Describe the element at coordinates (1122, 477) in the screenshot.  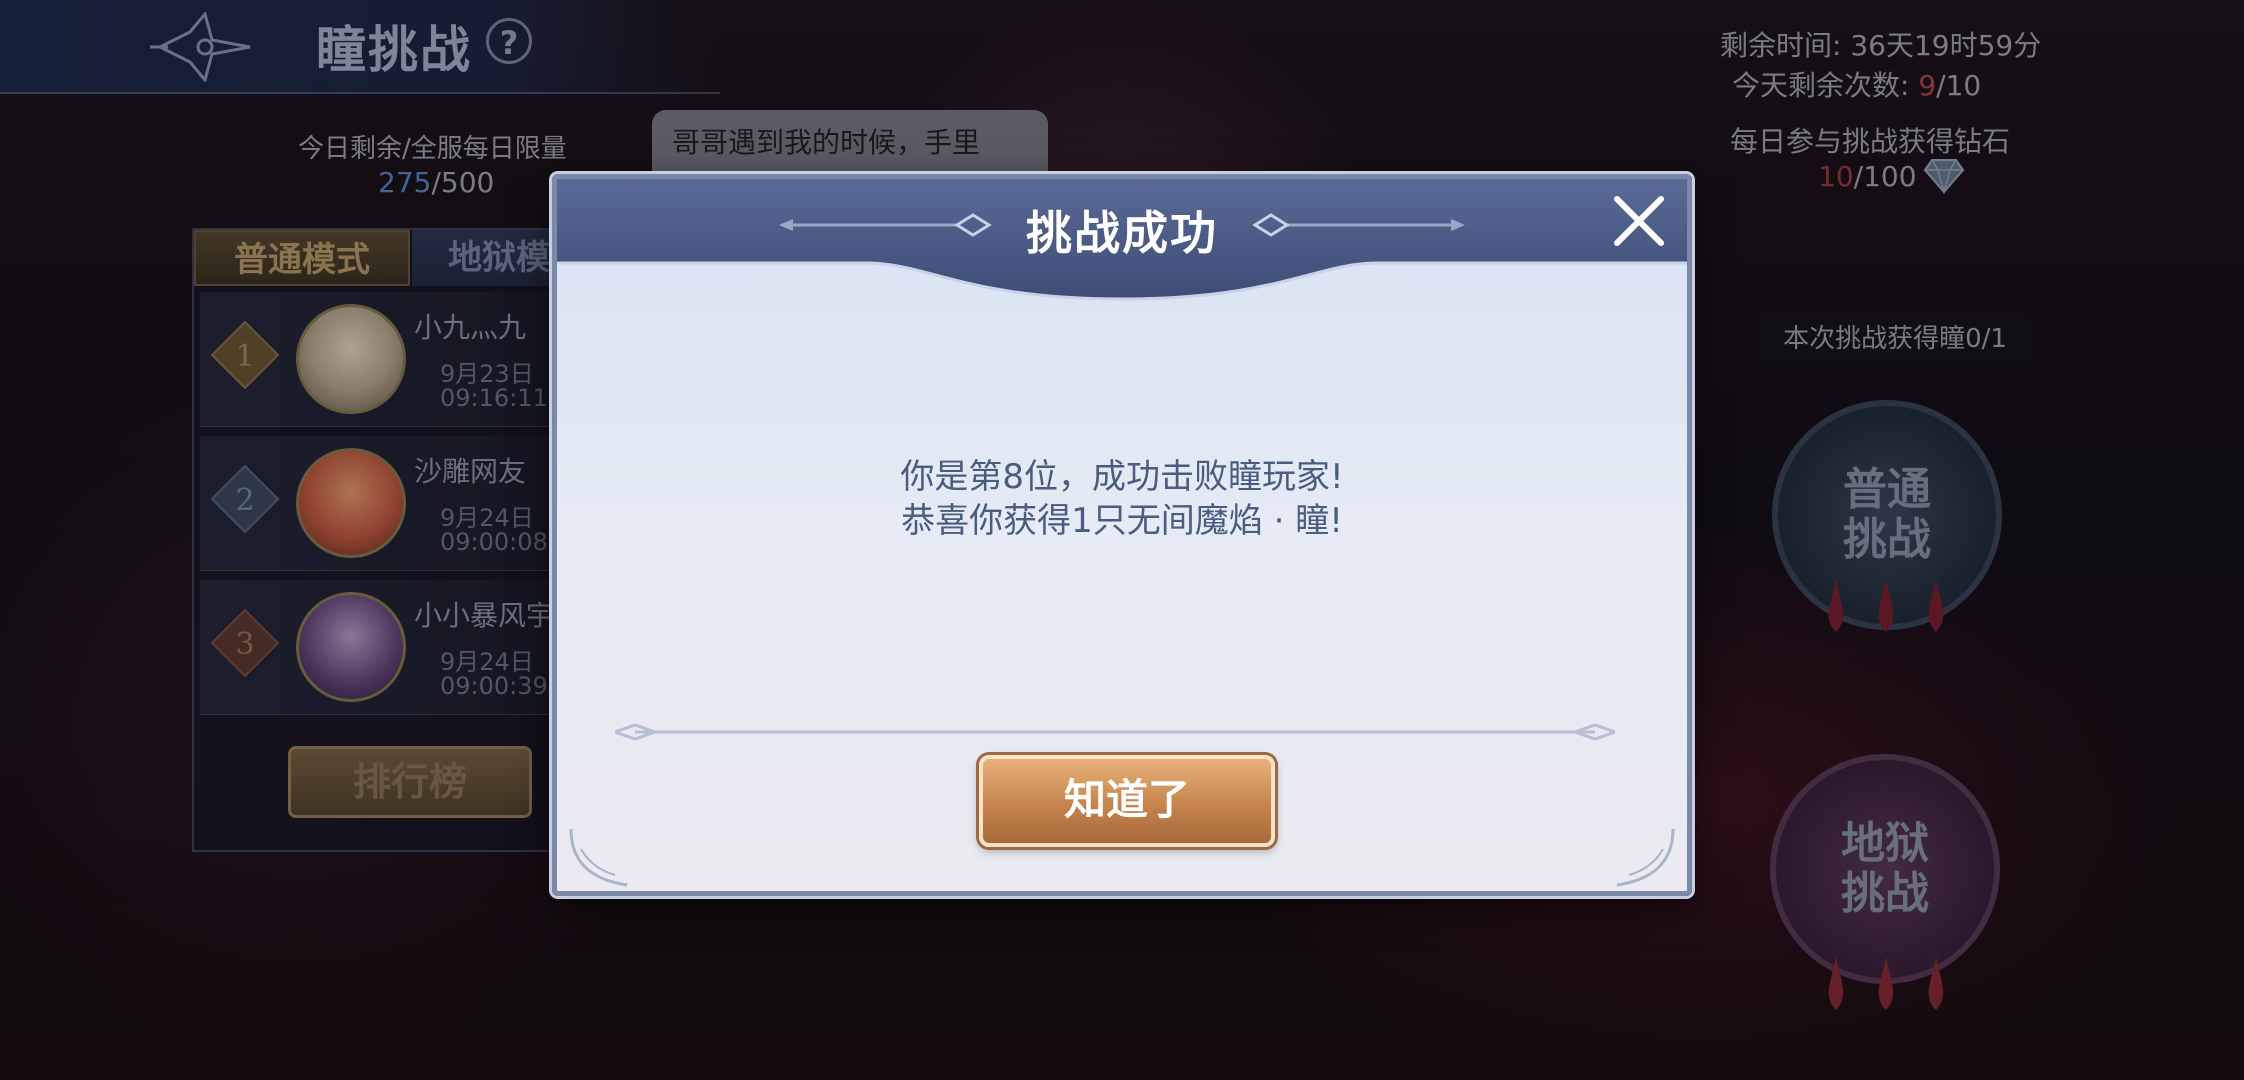
I see `dialog-message-line1: 你是第8位，成功击败瞳玩家!` at that location.